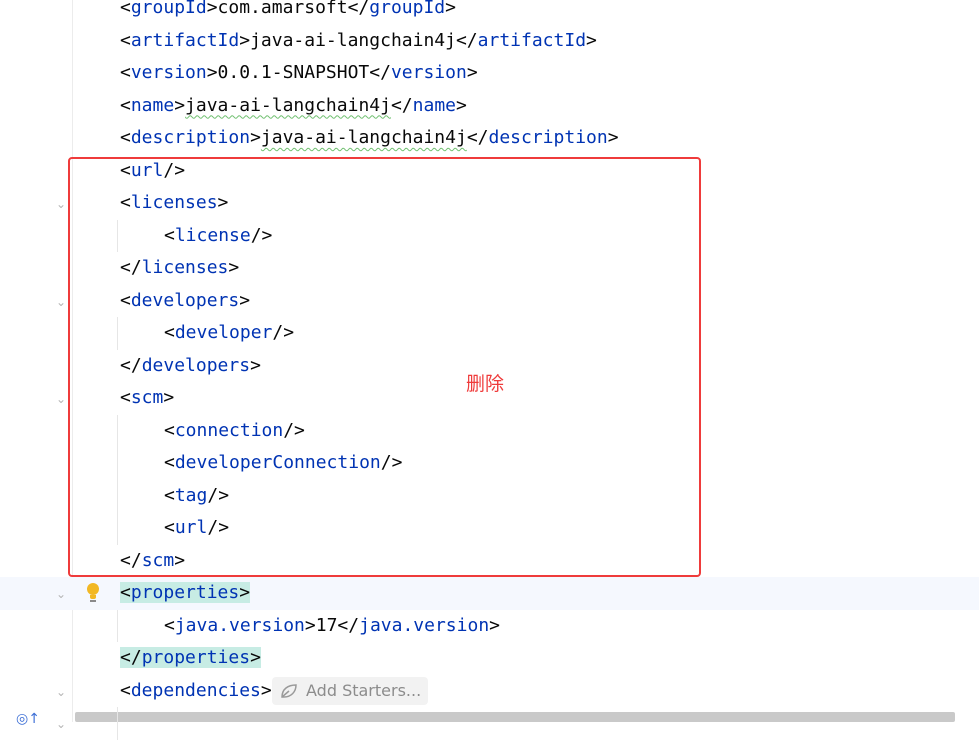 This screenshot has width=979, height=740. Describe the element at coordinates (212, 235) in the screenshot. I see `xml-tag-name: license` at that location.